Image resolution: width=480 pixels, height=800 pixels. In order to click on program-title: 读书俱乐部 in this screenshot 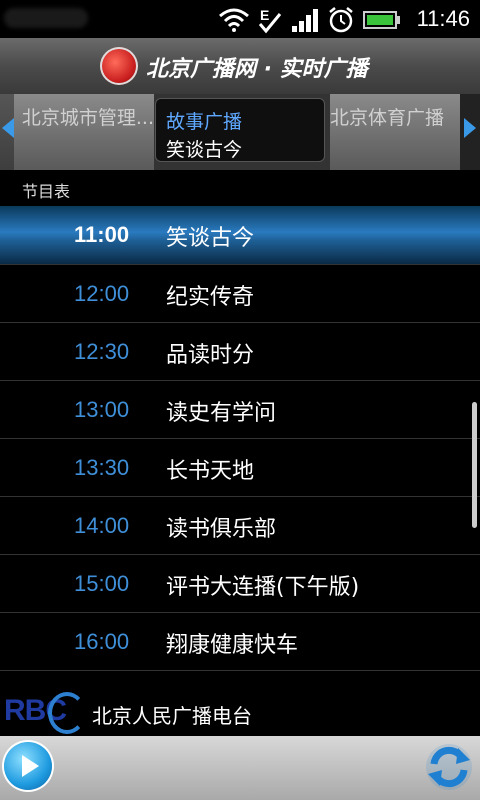, I will do `click(221, 529)`.